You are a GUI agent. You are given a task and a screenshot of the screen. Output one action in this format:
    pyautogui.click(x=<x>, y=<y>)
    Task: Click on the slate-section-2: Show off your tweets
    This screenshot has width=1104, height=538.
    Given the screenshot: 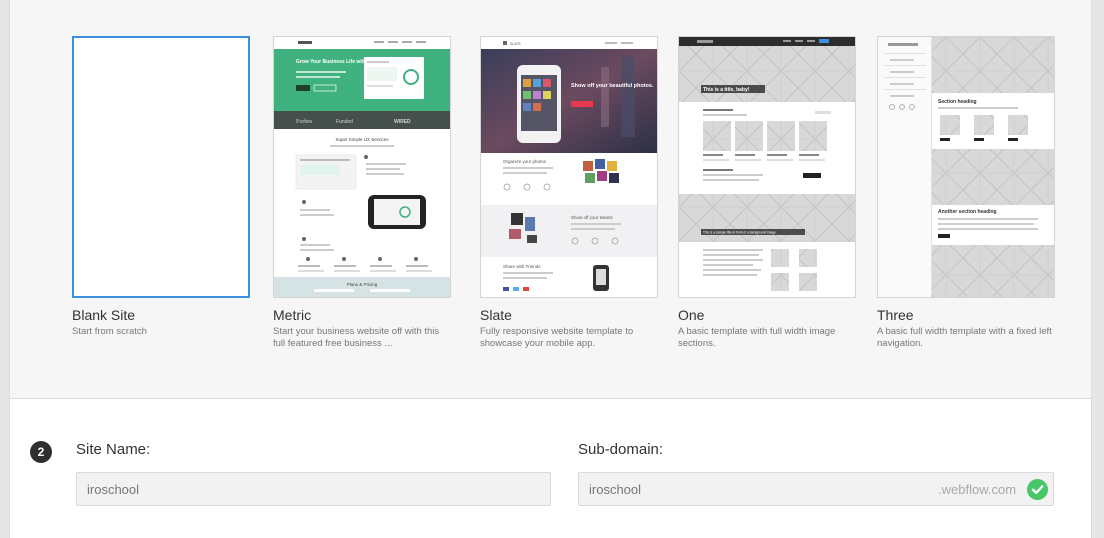 What is the action you would take?
    pyautogui.click(x=592, y=217)
    